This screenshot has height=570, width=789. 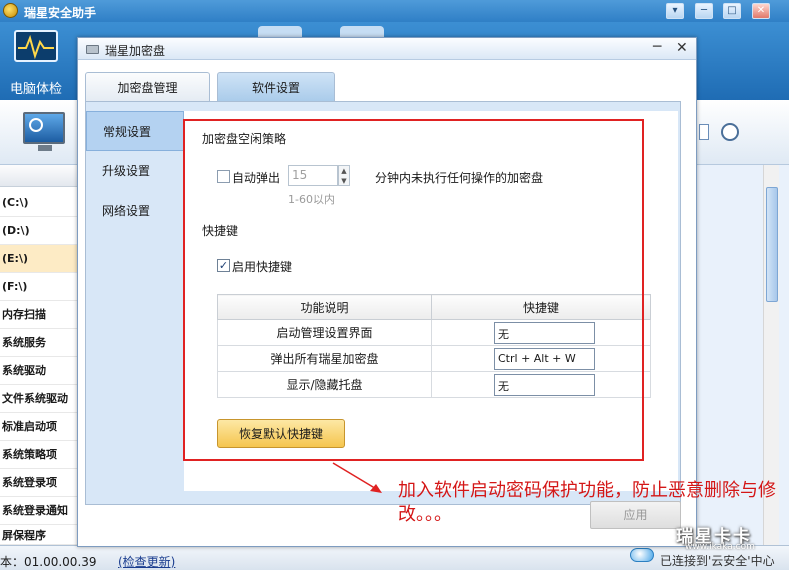 What do you see at coordinates (642, 555) in the screenshot?
I see `cloud-icon` at bounding box center [642, 555].